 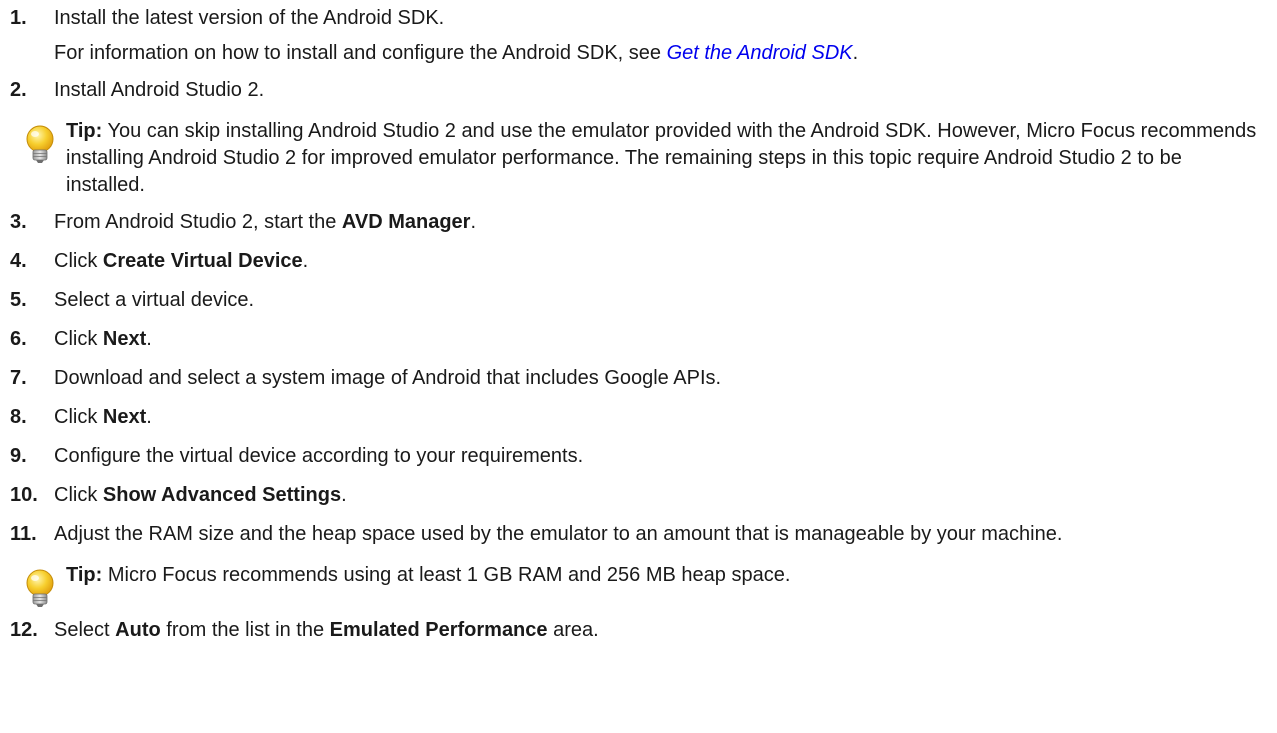 I want to click on step-number: 9., so click(x=18, y=456).